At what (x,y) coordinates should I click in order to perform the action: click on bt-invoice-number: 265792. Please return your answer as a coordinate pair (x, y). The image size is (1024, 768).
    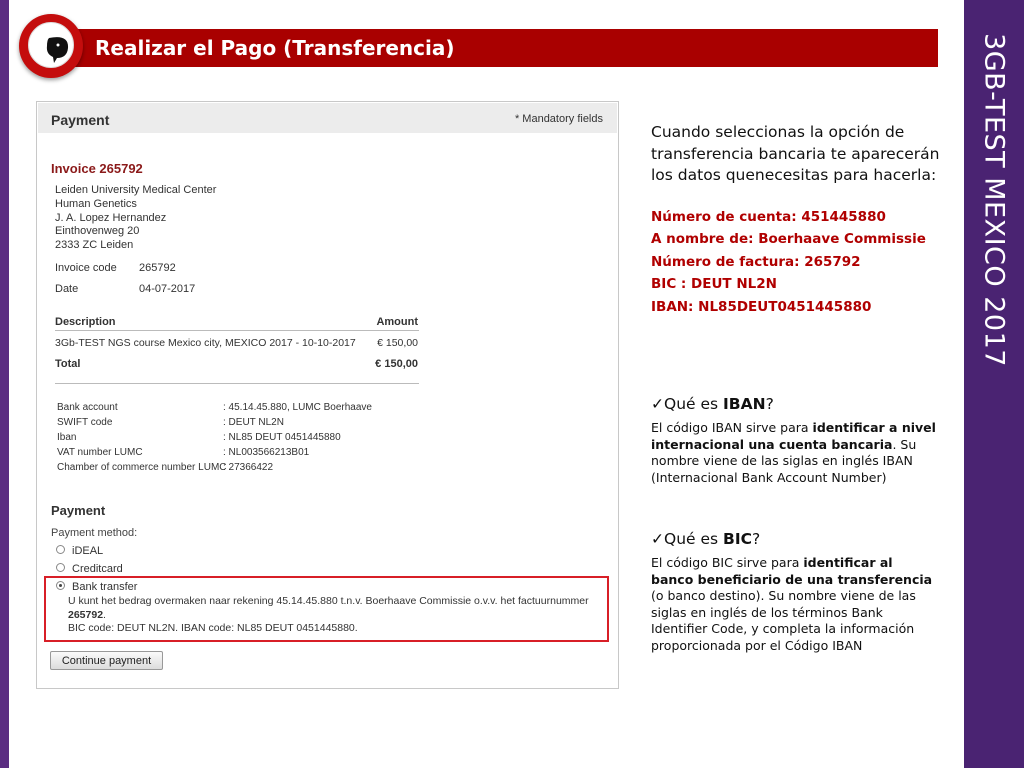
    Looking at the image, I should click on (86, 614).